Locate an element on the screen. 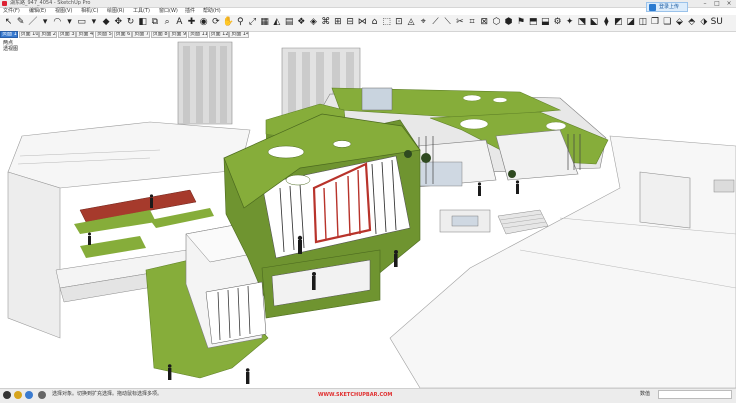  scene-tab: 页面 6 is located at coordinates (122, 34).